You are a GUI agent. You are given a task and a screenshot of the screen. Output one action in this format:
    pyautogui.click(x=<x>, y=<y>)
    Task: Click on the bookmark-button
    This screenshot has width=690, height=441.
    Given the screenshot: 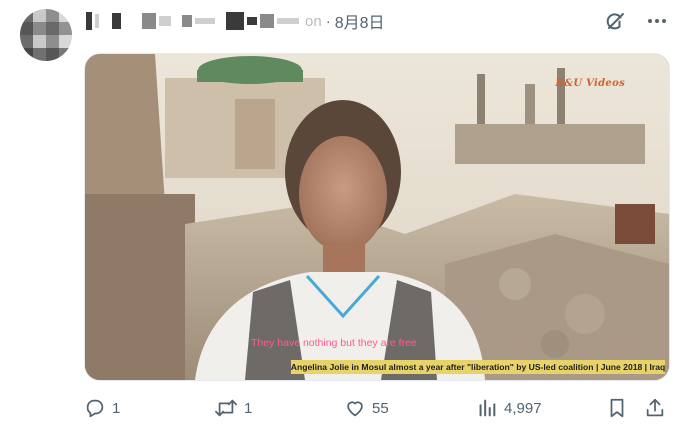 What is the action you would take?
    pyautogui.click(x=617, y=408)
    